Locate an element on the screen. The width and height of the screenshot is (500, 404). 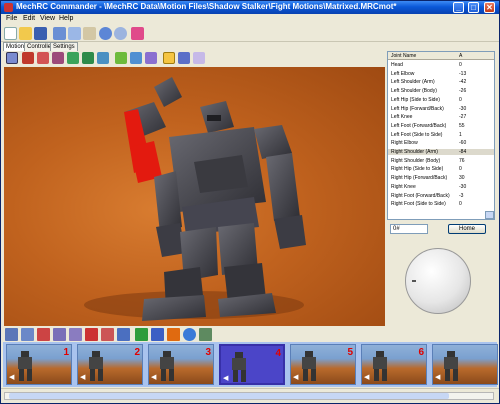
copy-icon is located at coordinates (74, 33).